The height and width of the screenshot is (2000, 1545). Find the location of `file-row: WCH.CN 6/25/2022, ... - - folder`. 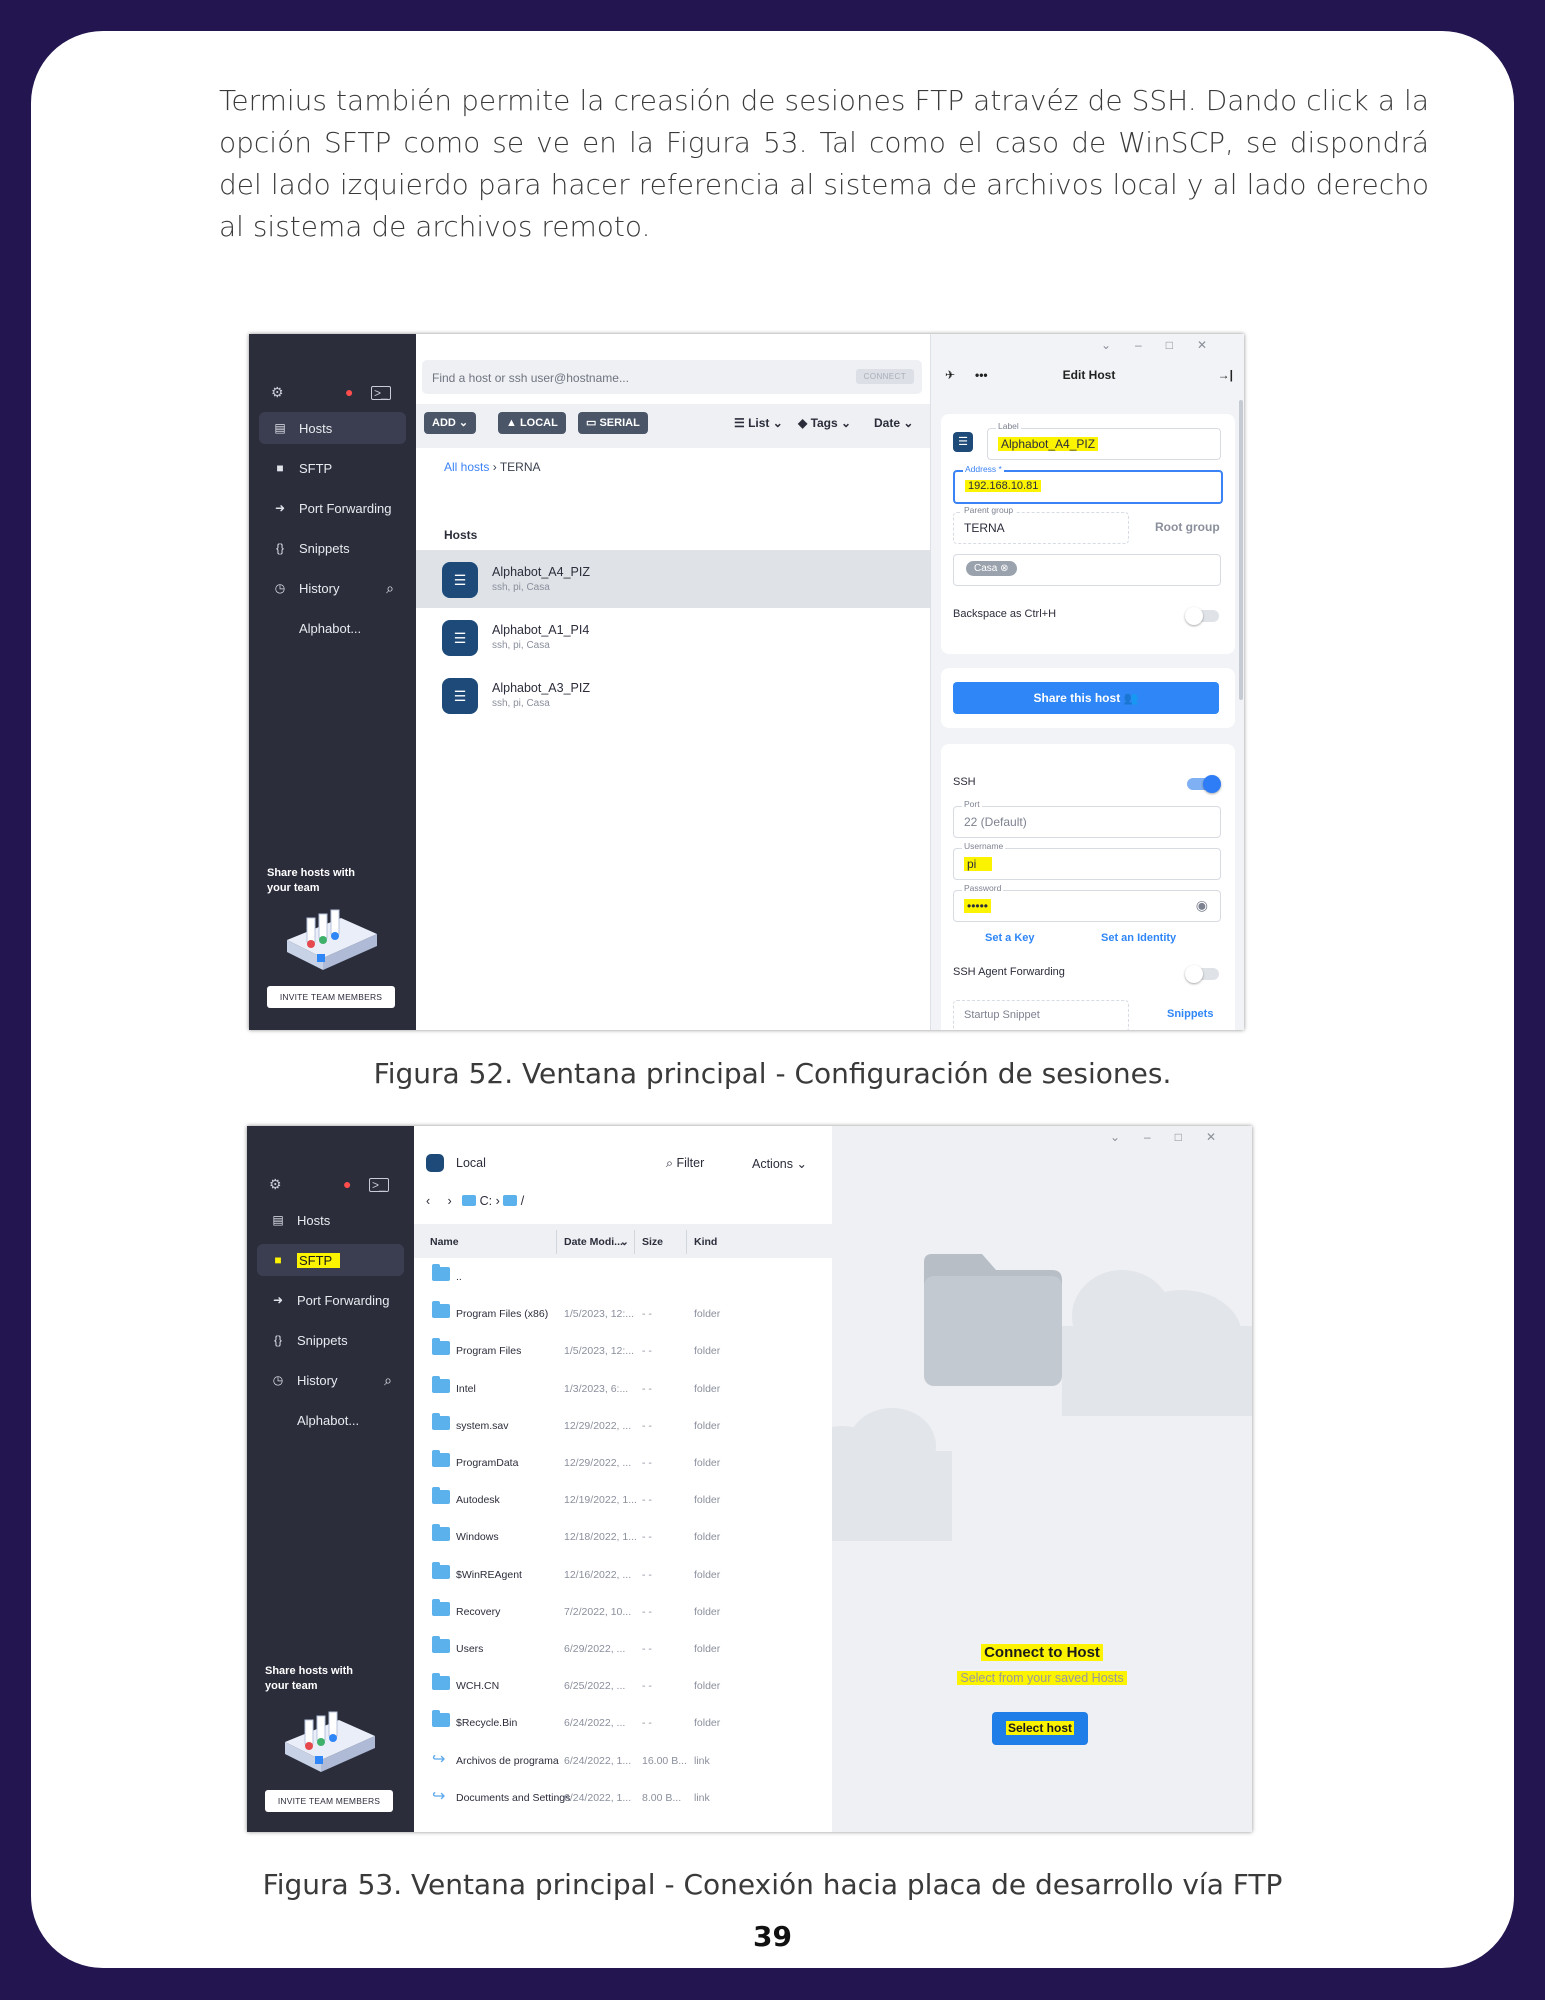

file-row: WCH.CN 6/25/2022, ... - - folder is located at coordinates (623, 1685).